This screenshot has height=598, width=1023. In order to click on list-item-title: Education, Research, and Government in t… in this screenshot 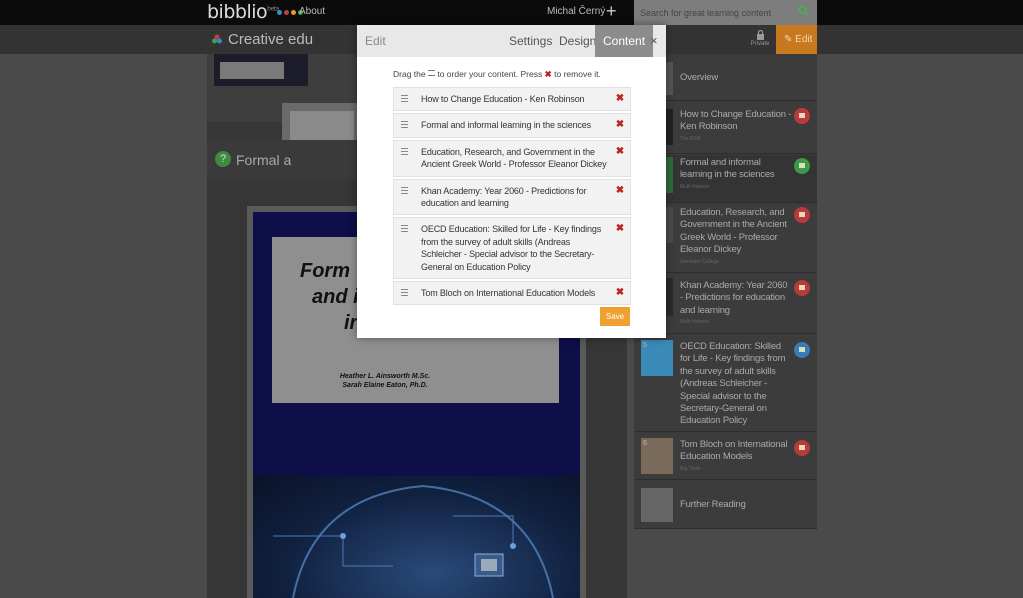, I will do `click(514, 158)`.